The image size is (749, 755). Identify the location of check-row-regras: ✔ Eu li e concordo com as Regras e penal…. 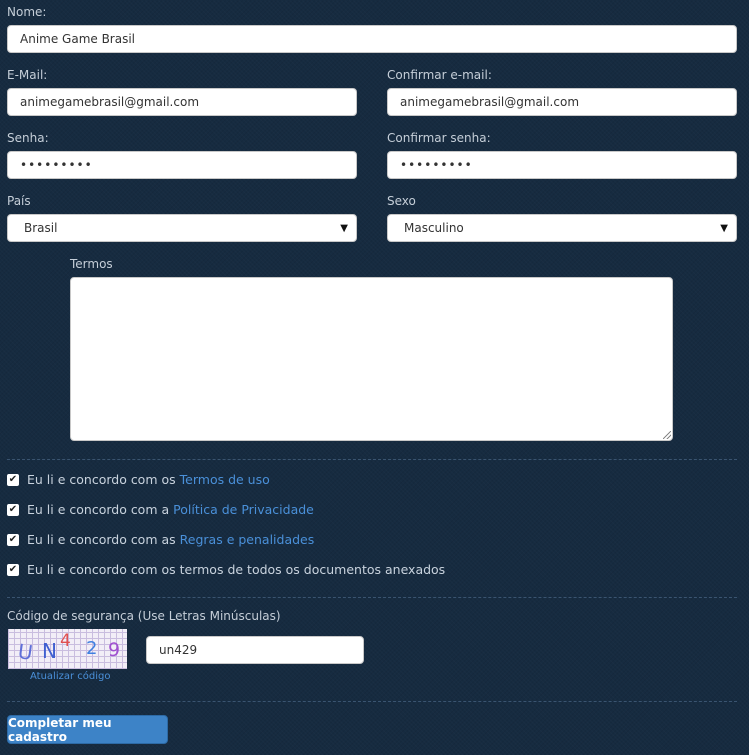
(160, 539).